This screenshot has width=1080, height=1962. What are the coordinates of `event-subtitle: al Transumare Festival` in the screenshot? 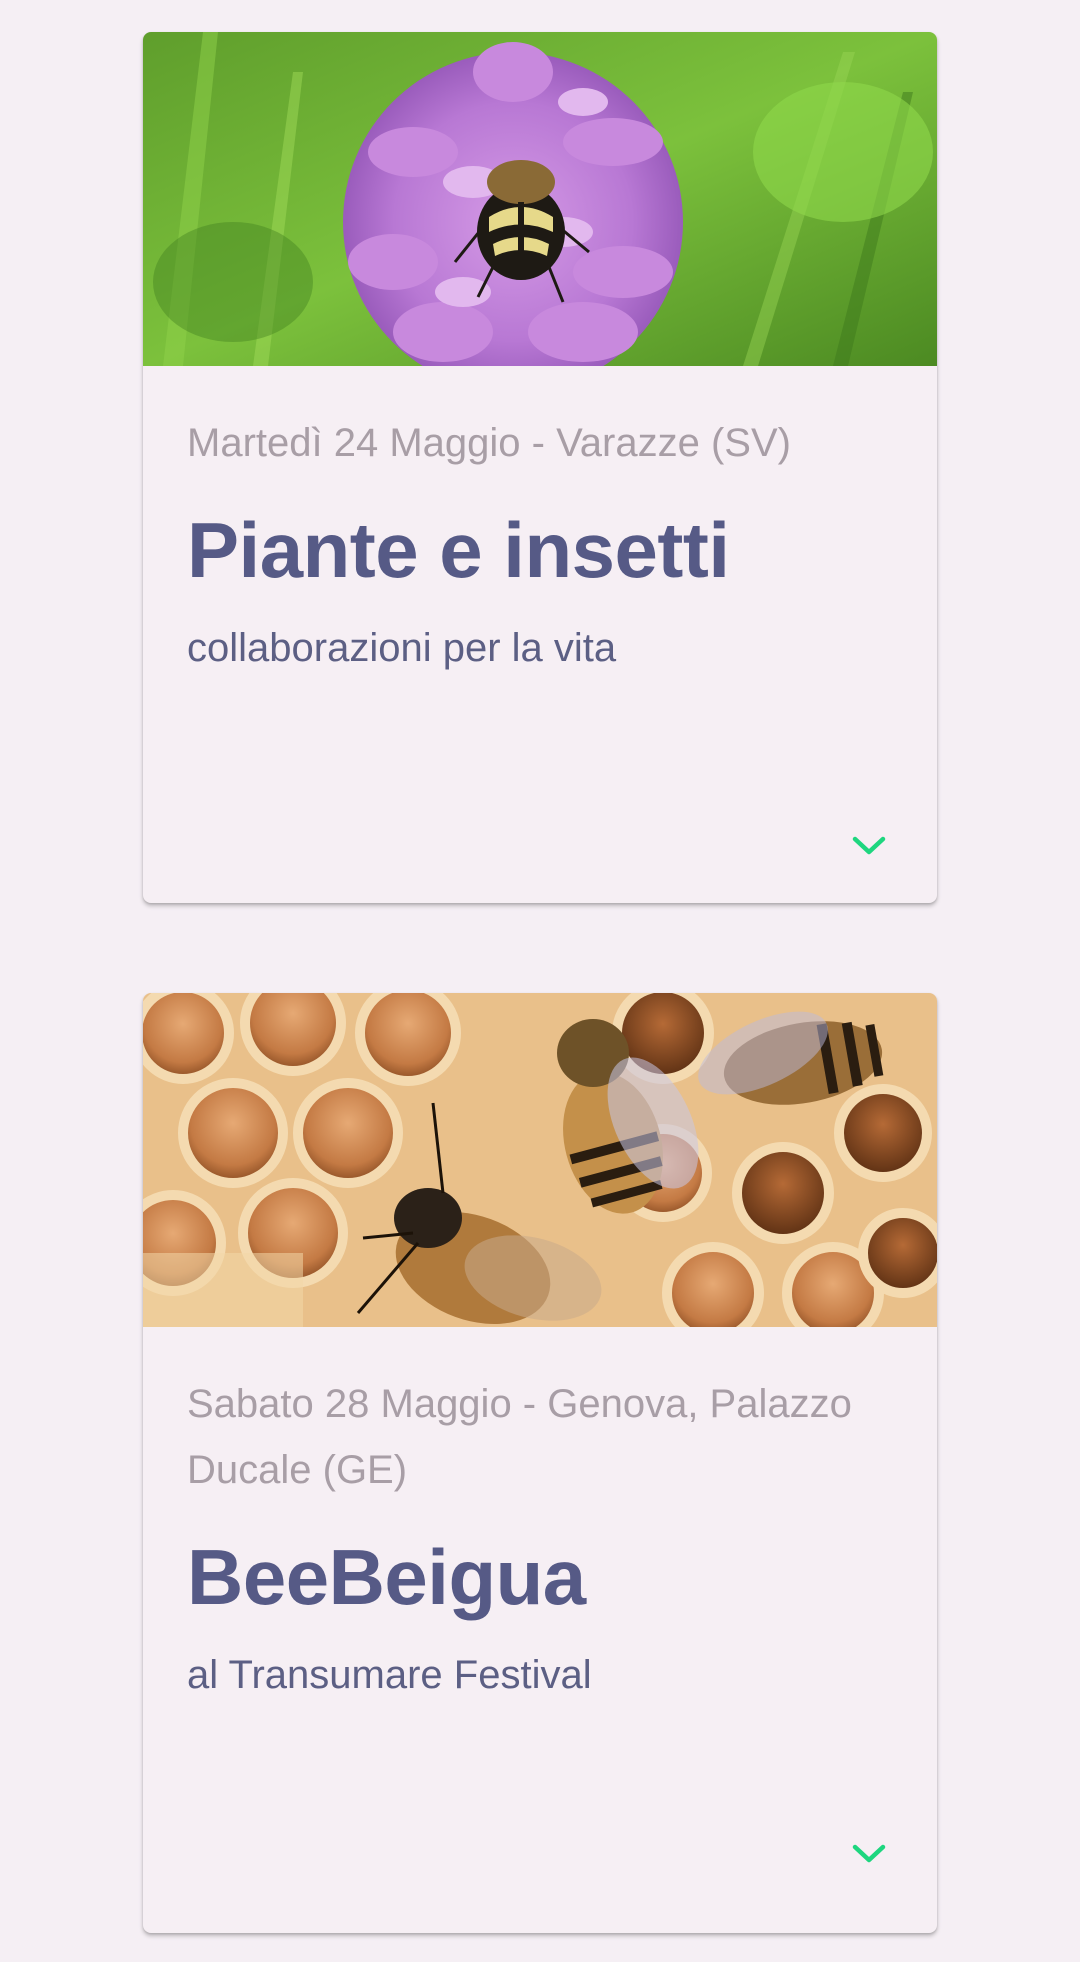 It's located at (389, 1675).